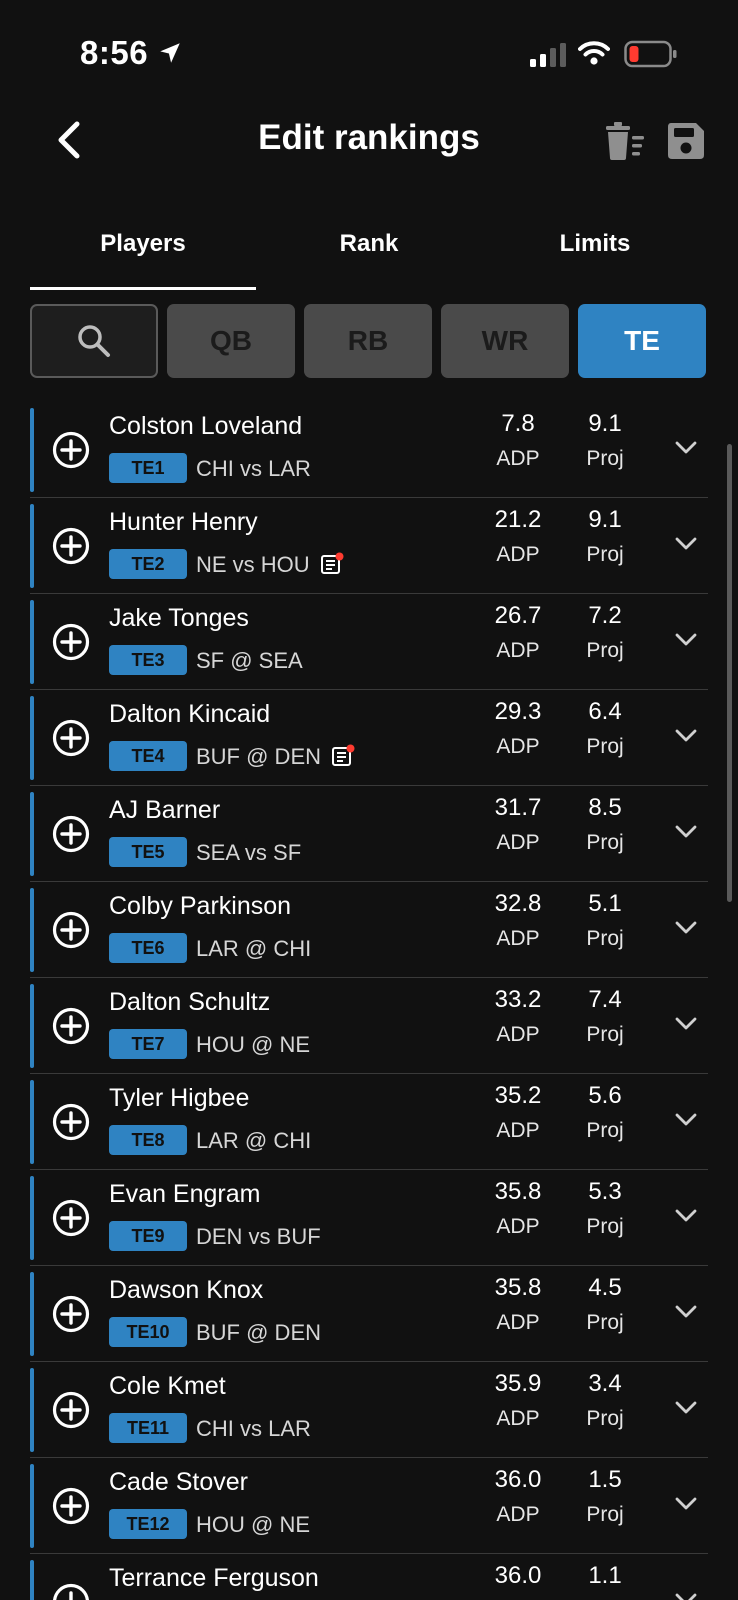  What do you see at coordinates (518, 711) in the screenshot?
I see `adp-value: 29.3` at bounding box center [518, 711].